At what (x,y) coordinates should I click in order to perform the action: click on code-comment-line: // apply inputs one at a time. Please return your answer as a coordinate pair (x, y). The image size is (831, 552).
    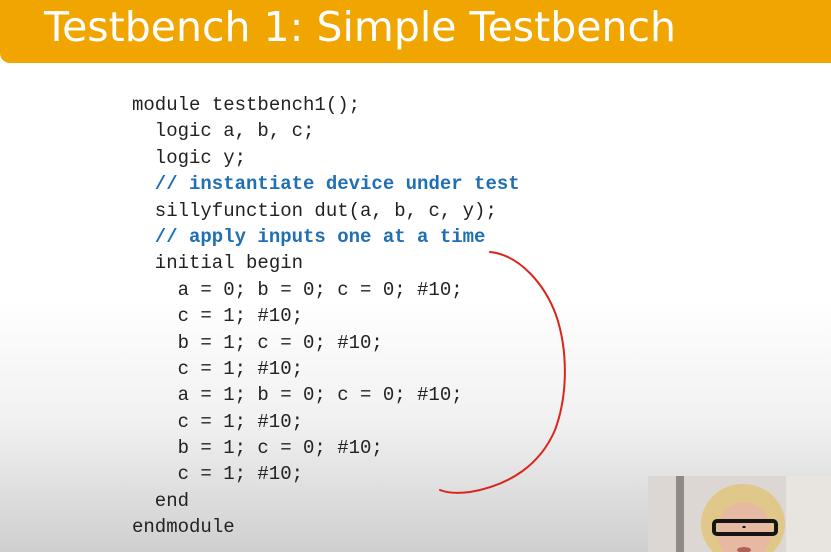
    Looking at the image, I should click on (320, 236).